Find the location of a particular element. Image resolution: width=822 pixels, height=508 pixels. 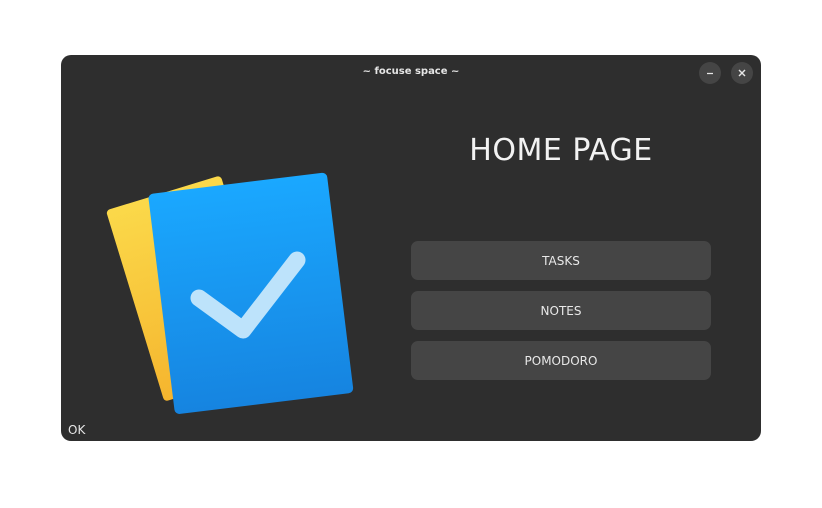

title-bar: ~ focuse space ~ is located at coordinates (411, 72).